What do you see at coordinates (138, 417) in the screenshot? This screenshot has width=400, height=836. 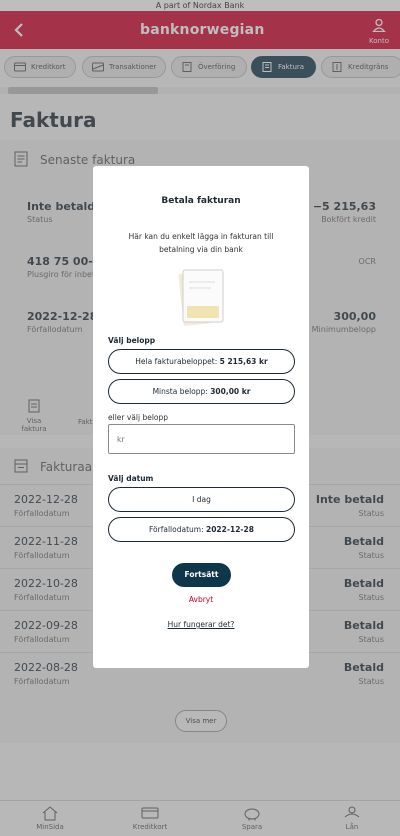 I see `custom-amount-label: eller välj belopp` at bounding box center [138, 417].